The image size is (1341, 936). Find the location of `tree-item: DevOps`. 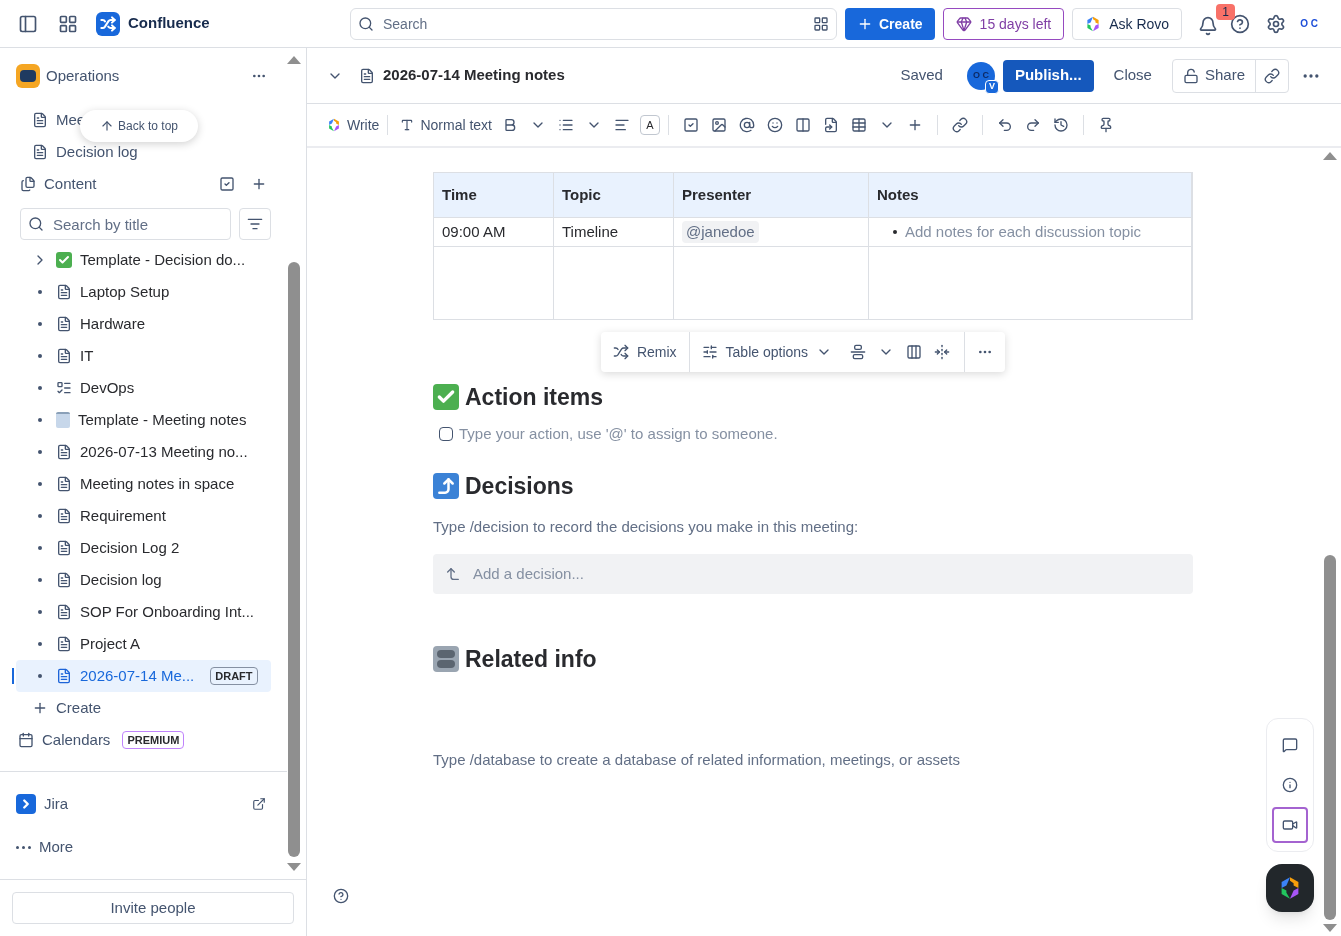

tree-item: DevOps is located at coordinates (143, 388).